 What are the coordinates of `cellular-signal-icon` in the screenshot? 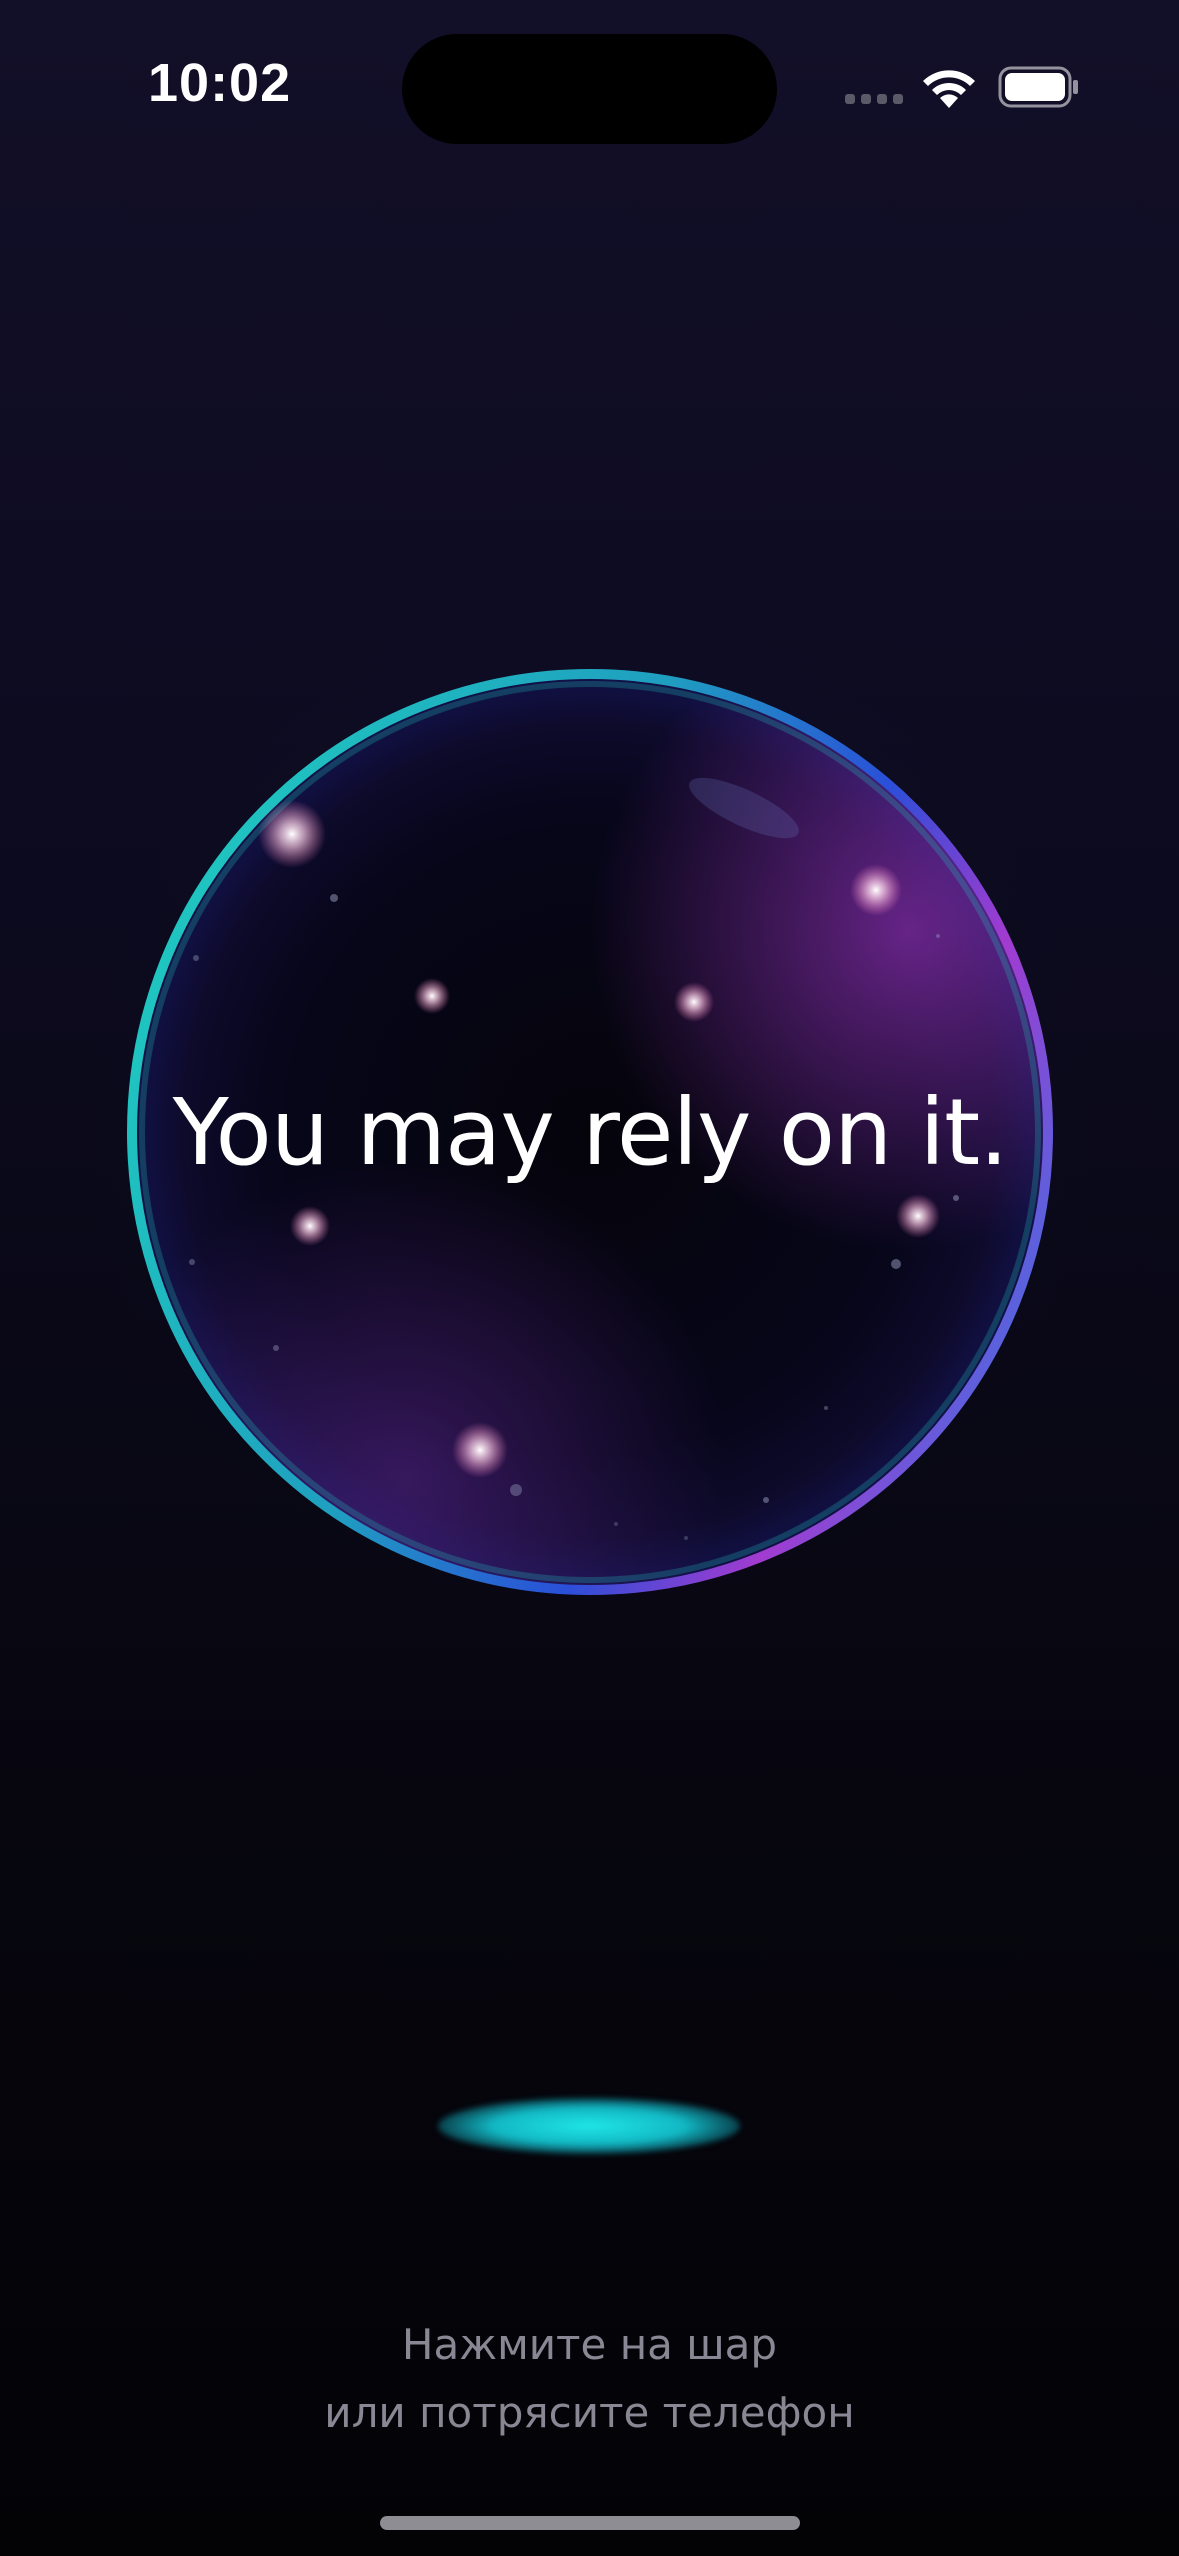 It's located at (874, 99).